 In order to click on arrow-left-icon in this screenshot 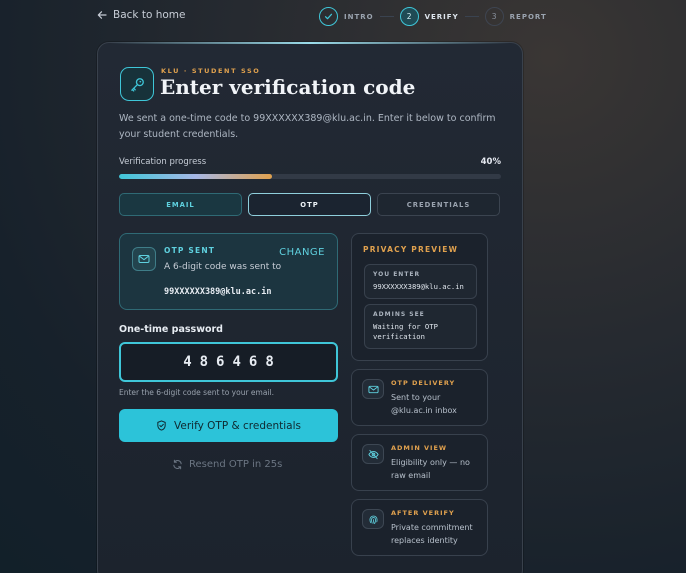, I will do `click(102, 15)`.